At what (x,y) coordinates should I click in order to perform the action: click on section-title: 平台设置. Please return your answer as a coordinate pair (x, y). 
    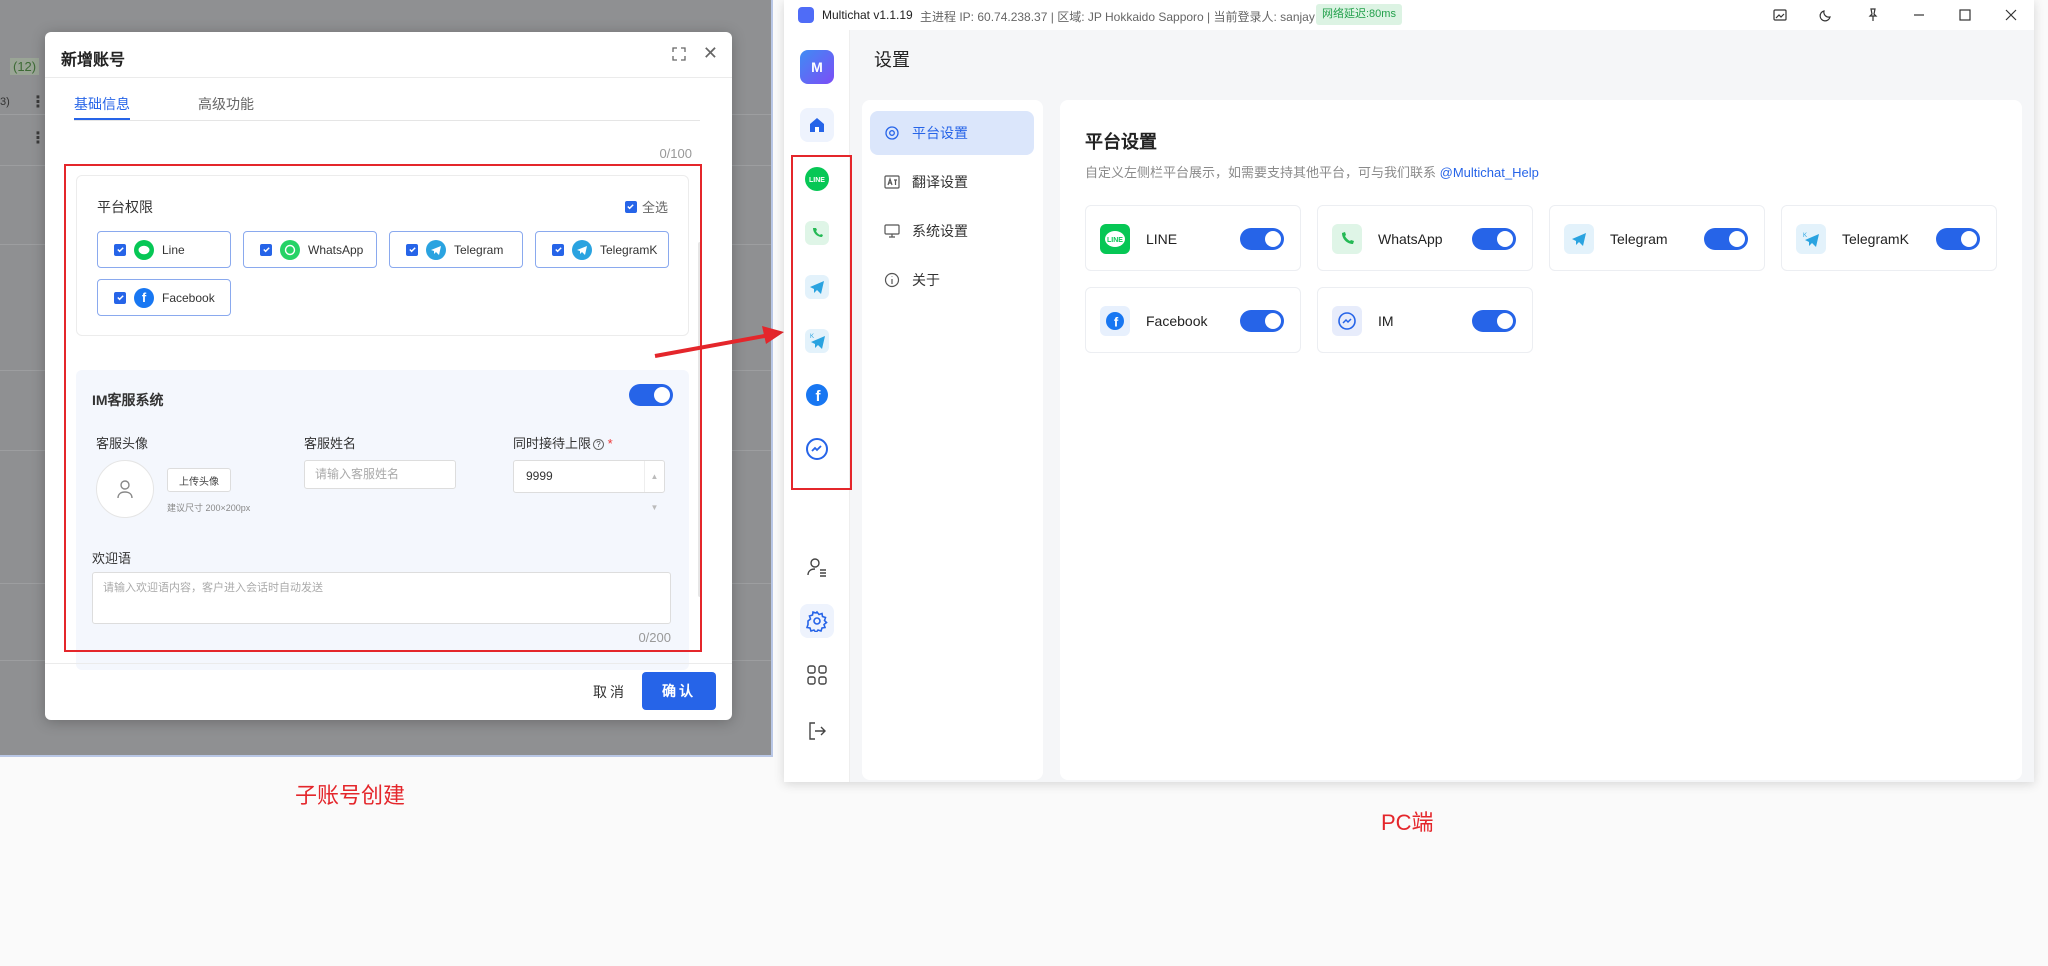
    Looking at the image, I should click on (1121, 142).